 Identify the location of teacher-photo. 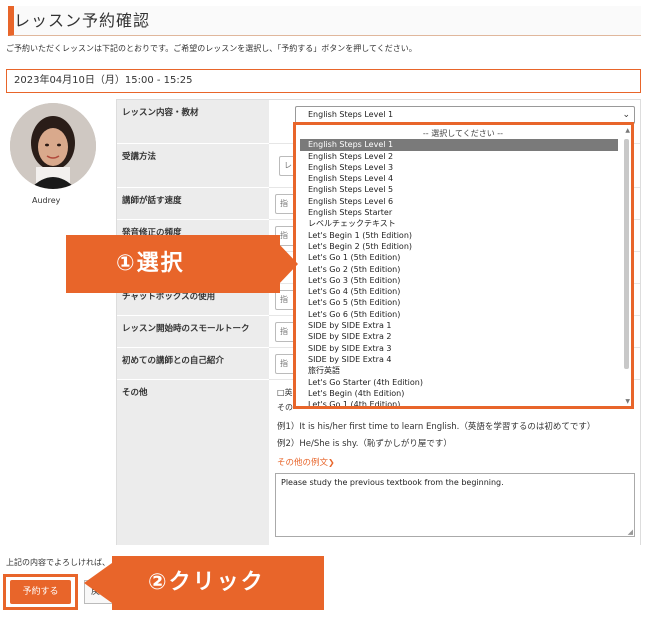
(53, 146).